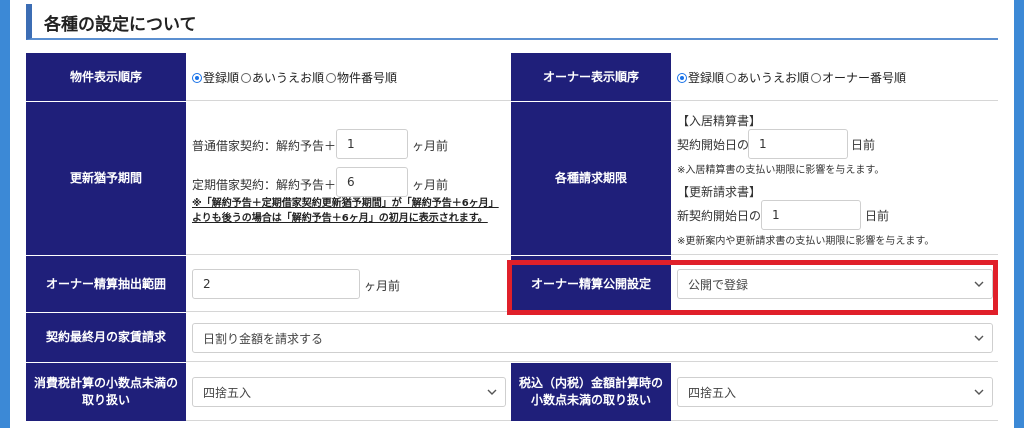 This screenshot has height=428, width=1024. What do you see at coordinates (781, 170) in the screenshot?
I see `move-in-note: ※入居精算書の支払い期限に影響を与えます。` at bounding box center [781, 170].